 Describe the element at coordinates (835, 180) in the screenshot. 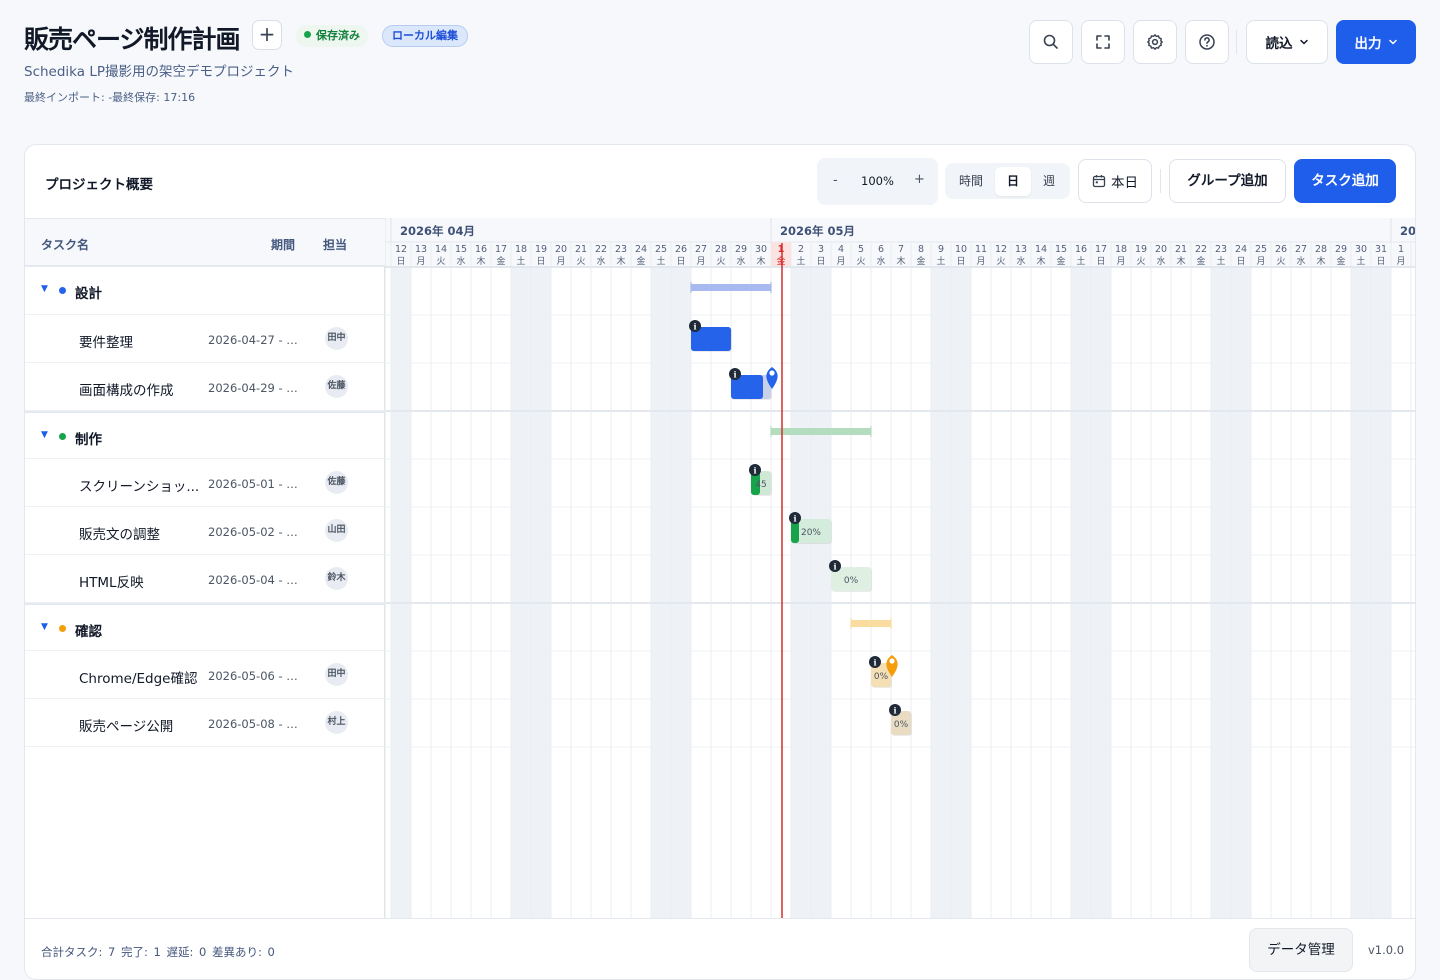

I see `zoom-out-button: -` at that location.